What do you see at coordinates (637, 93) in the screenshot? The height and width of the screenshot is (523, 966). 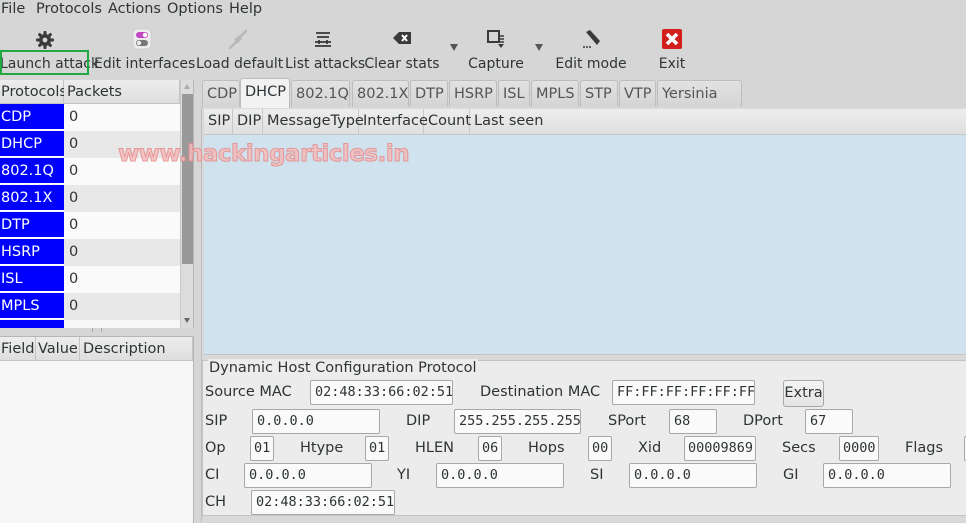 I see `tab-vtp: VTP` at bounding box center [637, 93].